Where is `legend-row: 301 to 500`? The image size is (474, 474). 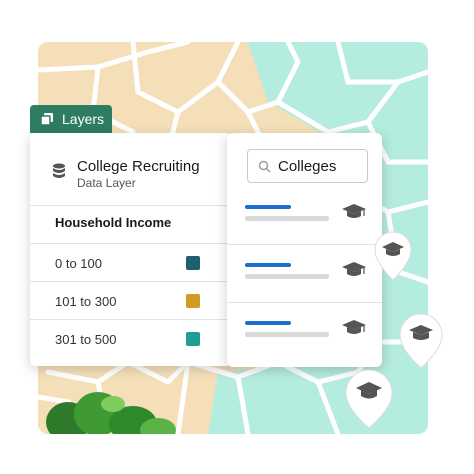
legend-row: 301 to 500 is located at coordinates (131, 338).